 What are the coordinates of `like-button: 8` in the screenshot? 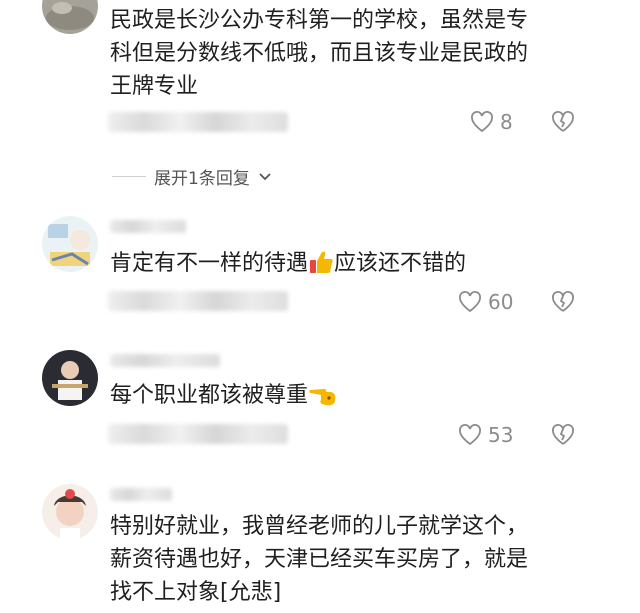 It's located at (491, 122).